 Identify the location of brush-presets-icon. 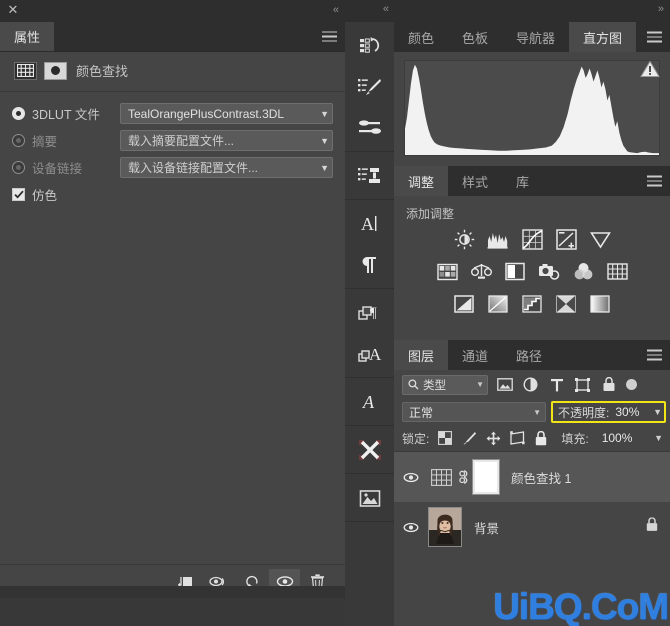
(369, 86).